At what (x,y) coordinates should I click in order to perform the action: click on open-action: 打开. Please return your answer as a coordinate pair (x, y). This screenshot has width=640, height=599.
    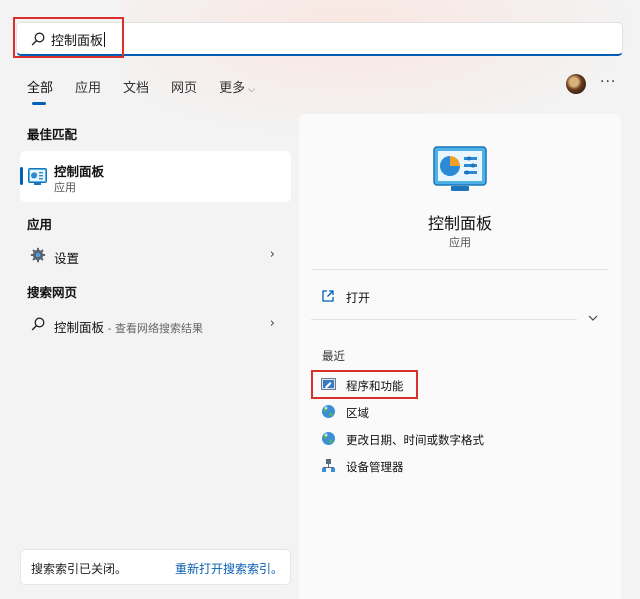
    Looking at the image, I should click on (421, 297).